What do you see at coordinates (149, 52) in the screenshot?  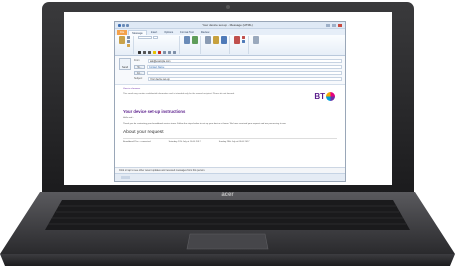 I see `underline-icon` at bounding box center [149, 52].